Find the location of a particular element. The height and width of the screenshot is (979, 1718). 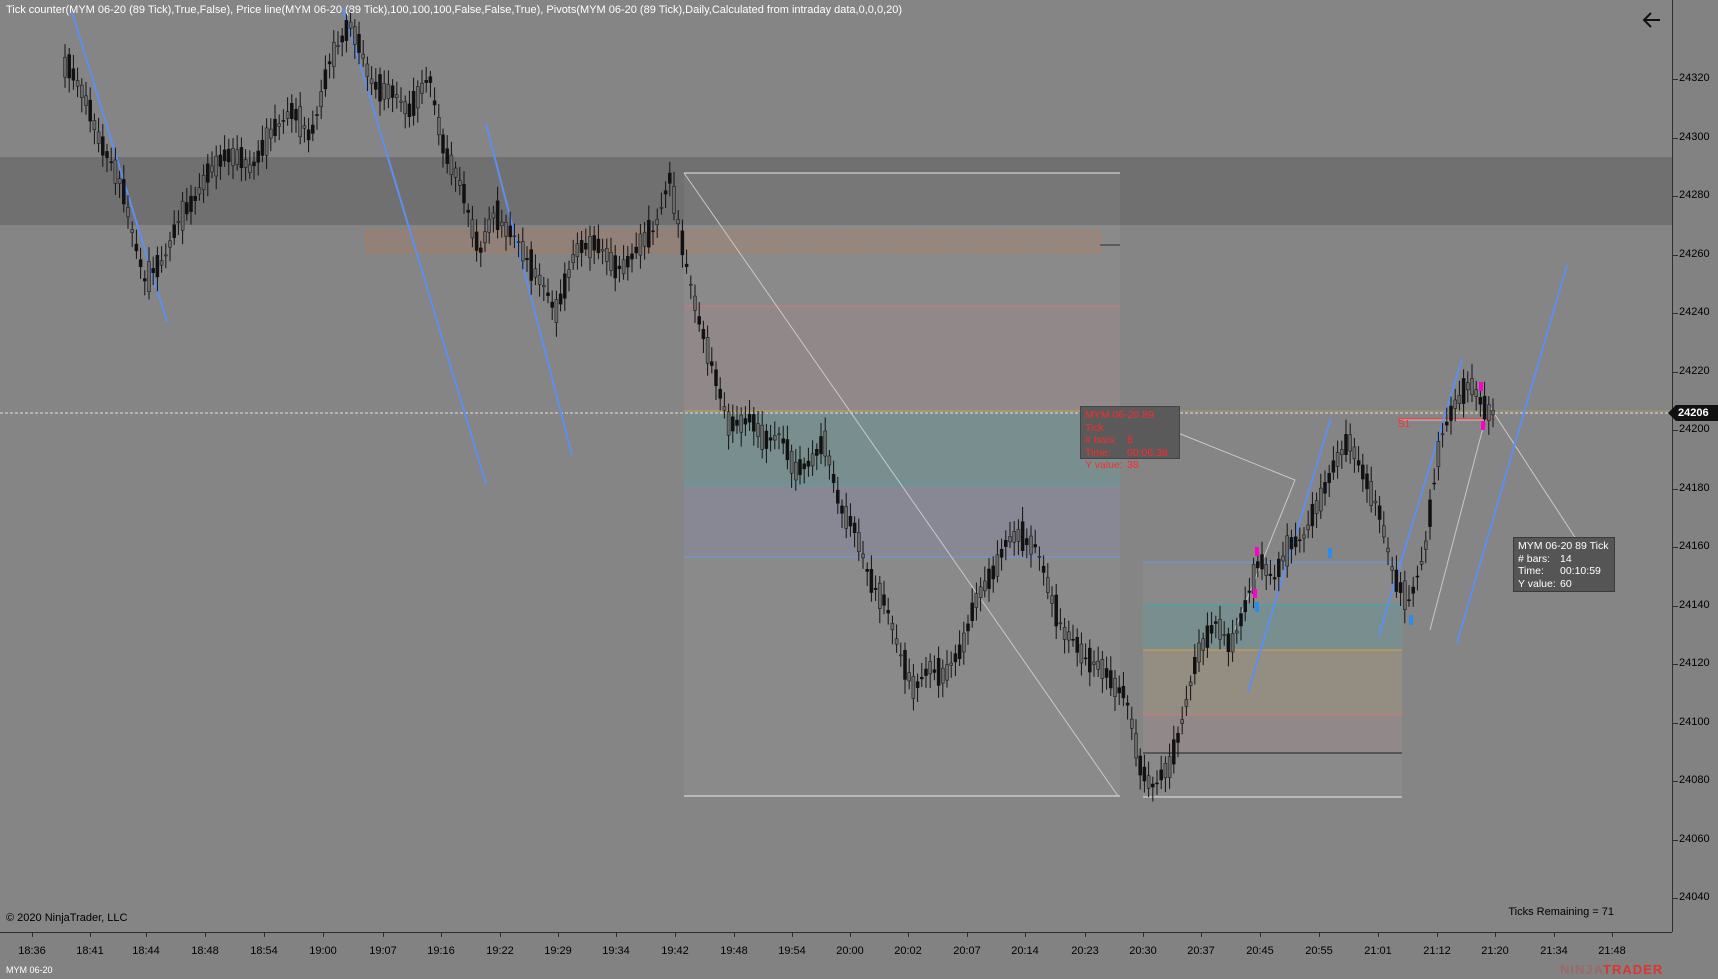

tooltip-value: 00:10:59 is located at coordinates (1580, 571).